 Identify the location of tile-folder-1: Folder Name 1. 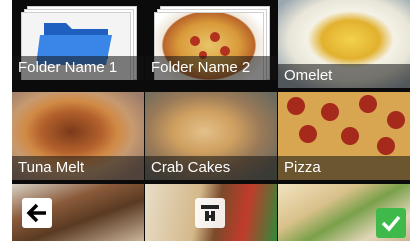
(78, 40).